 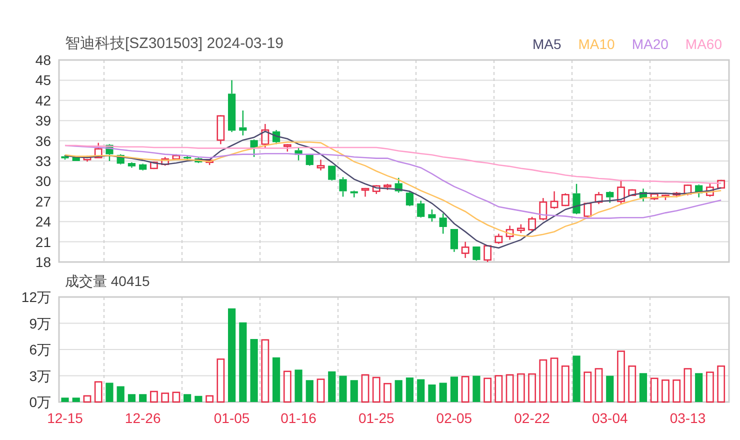 I want to click on date-label: 12-15, so click(x=65, y=418).